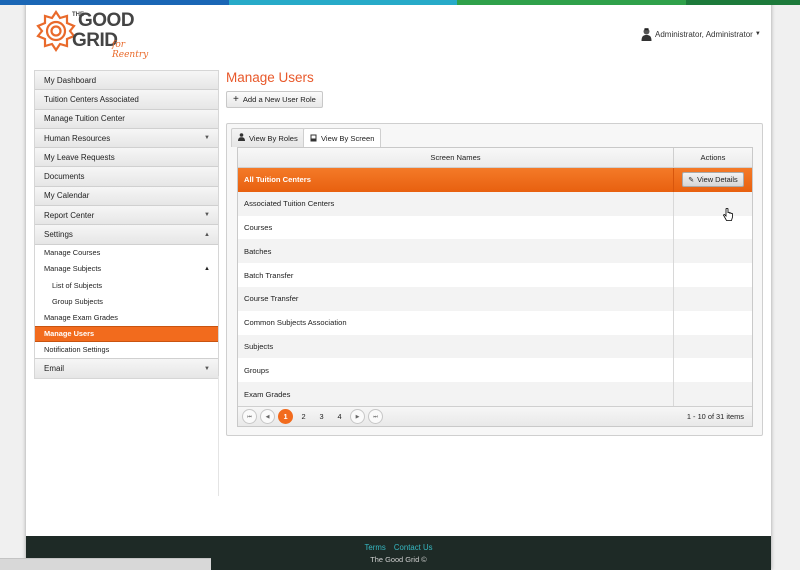 This screenshot has height=570, width=800. I want to click on sidebar-subitem-manage-users: Manage Users, so click(126, 333).